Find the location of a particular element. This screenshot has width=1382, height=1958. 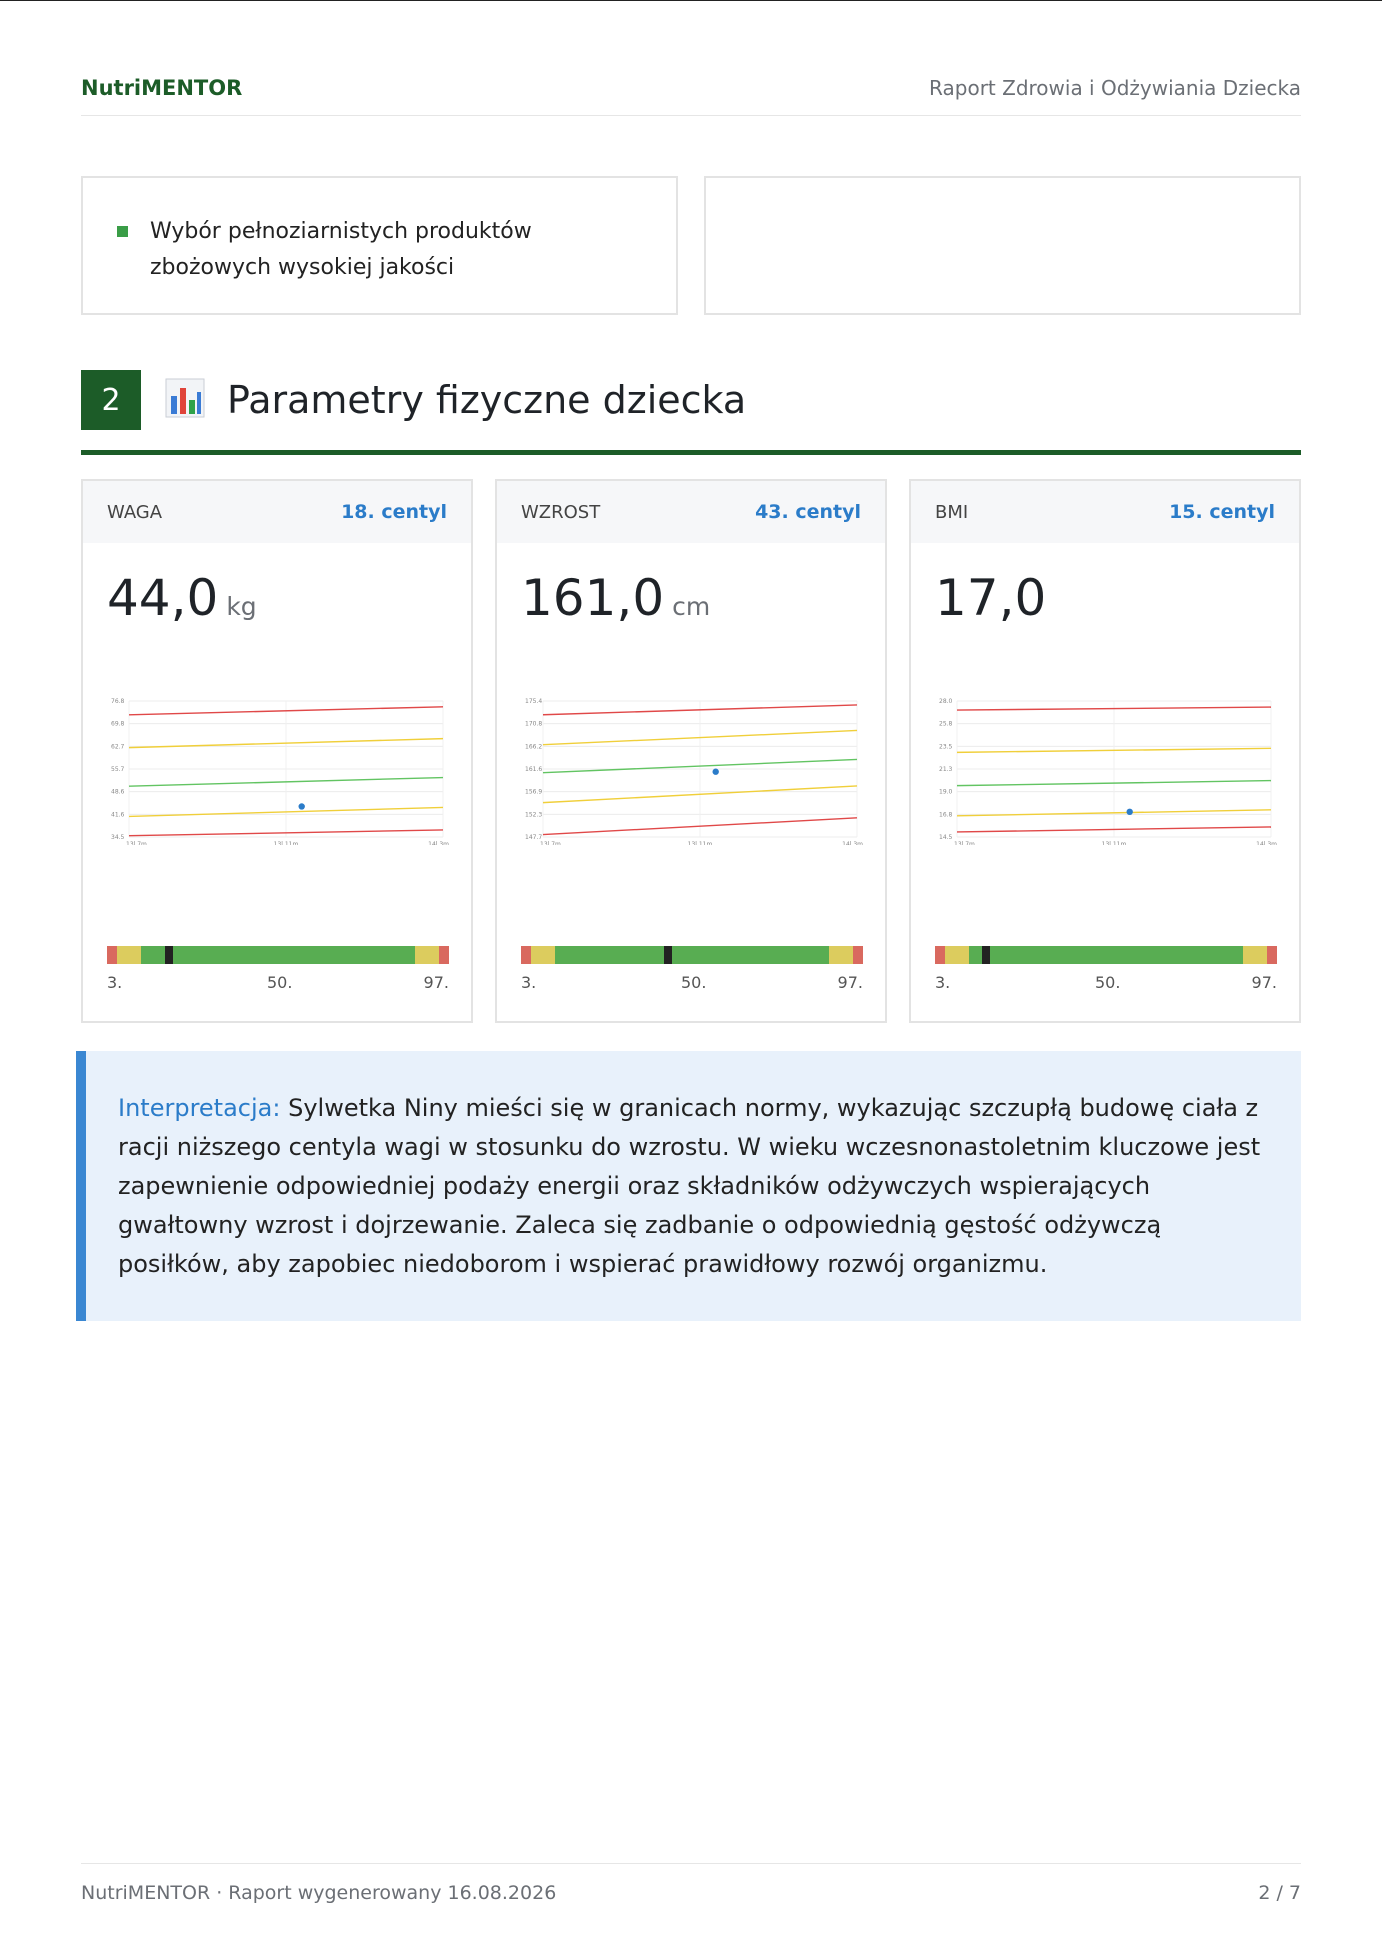

y-tick-label: 16.8 is located at coordinates (946, 814).